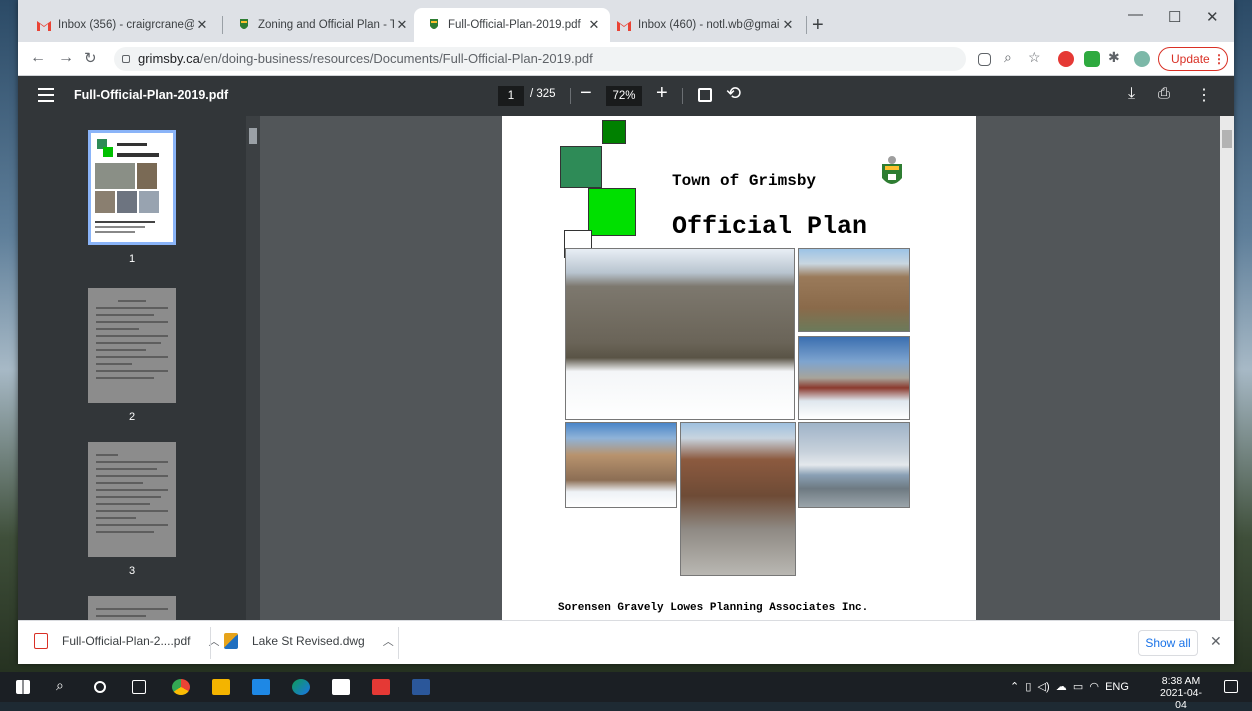 The height and width of the screenshot is (711, 1252). Describe the element at coordinates (1164, 93) in the screenshot. I see `print-icon: ⎙` at that location.